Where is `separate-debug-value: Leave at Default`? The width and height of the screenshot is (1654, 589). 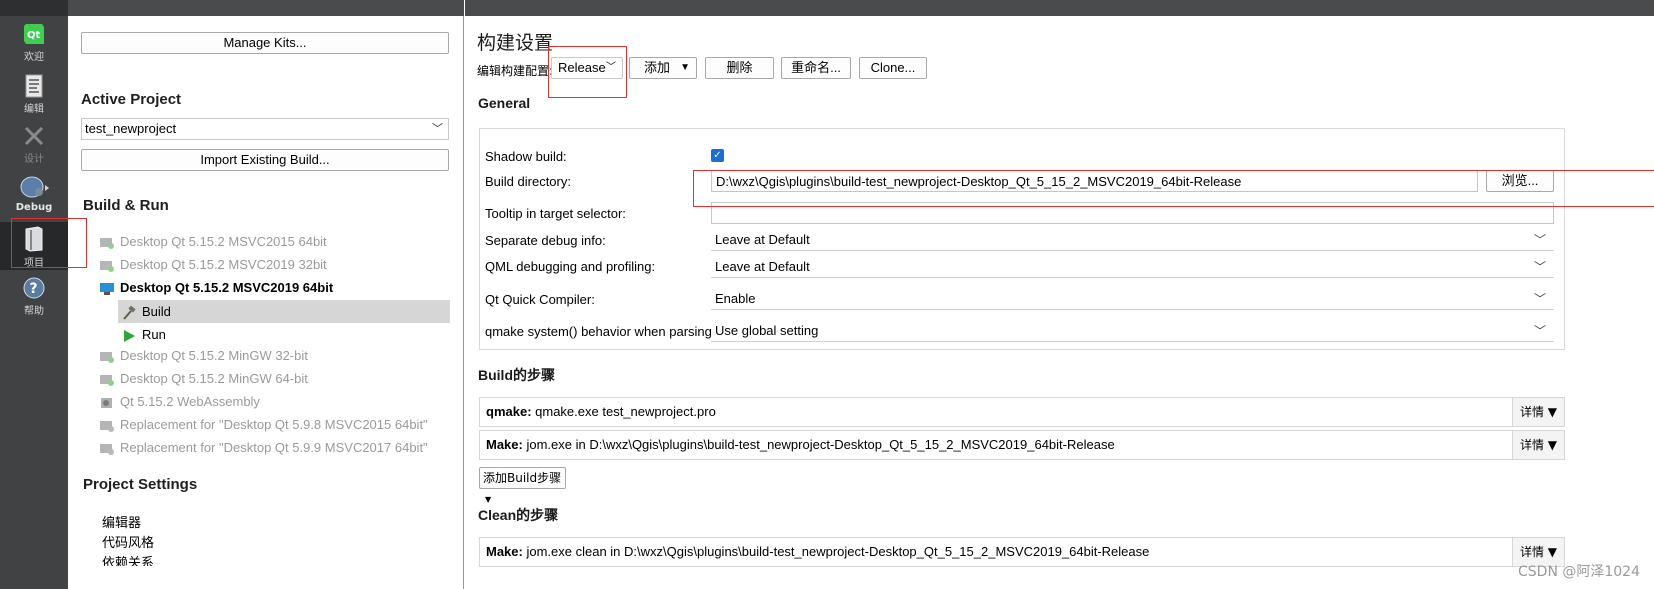
separate-debug-value: Leave at Default is located at coordinates (762, 239).